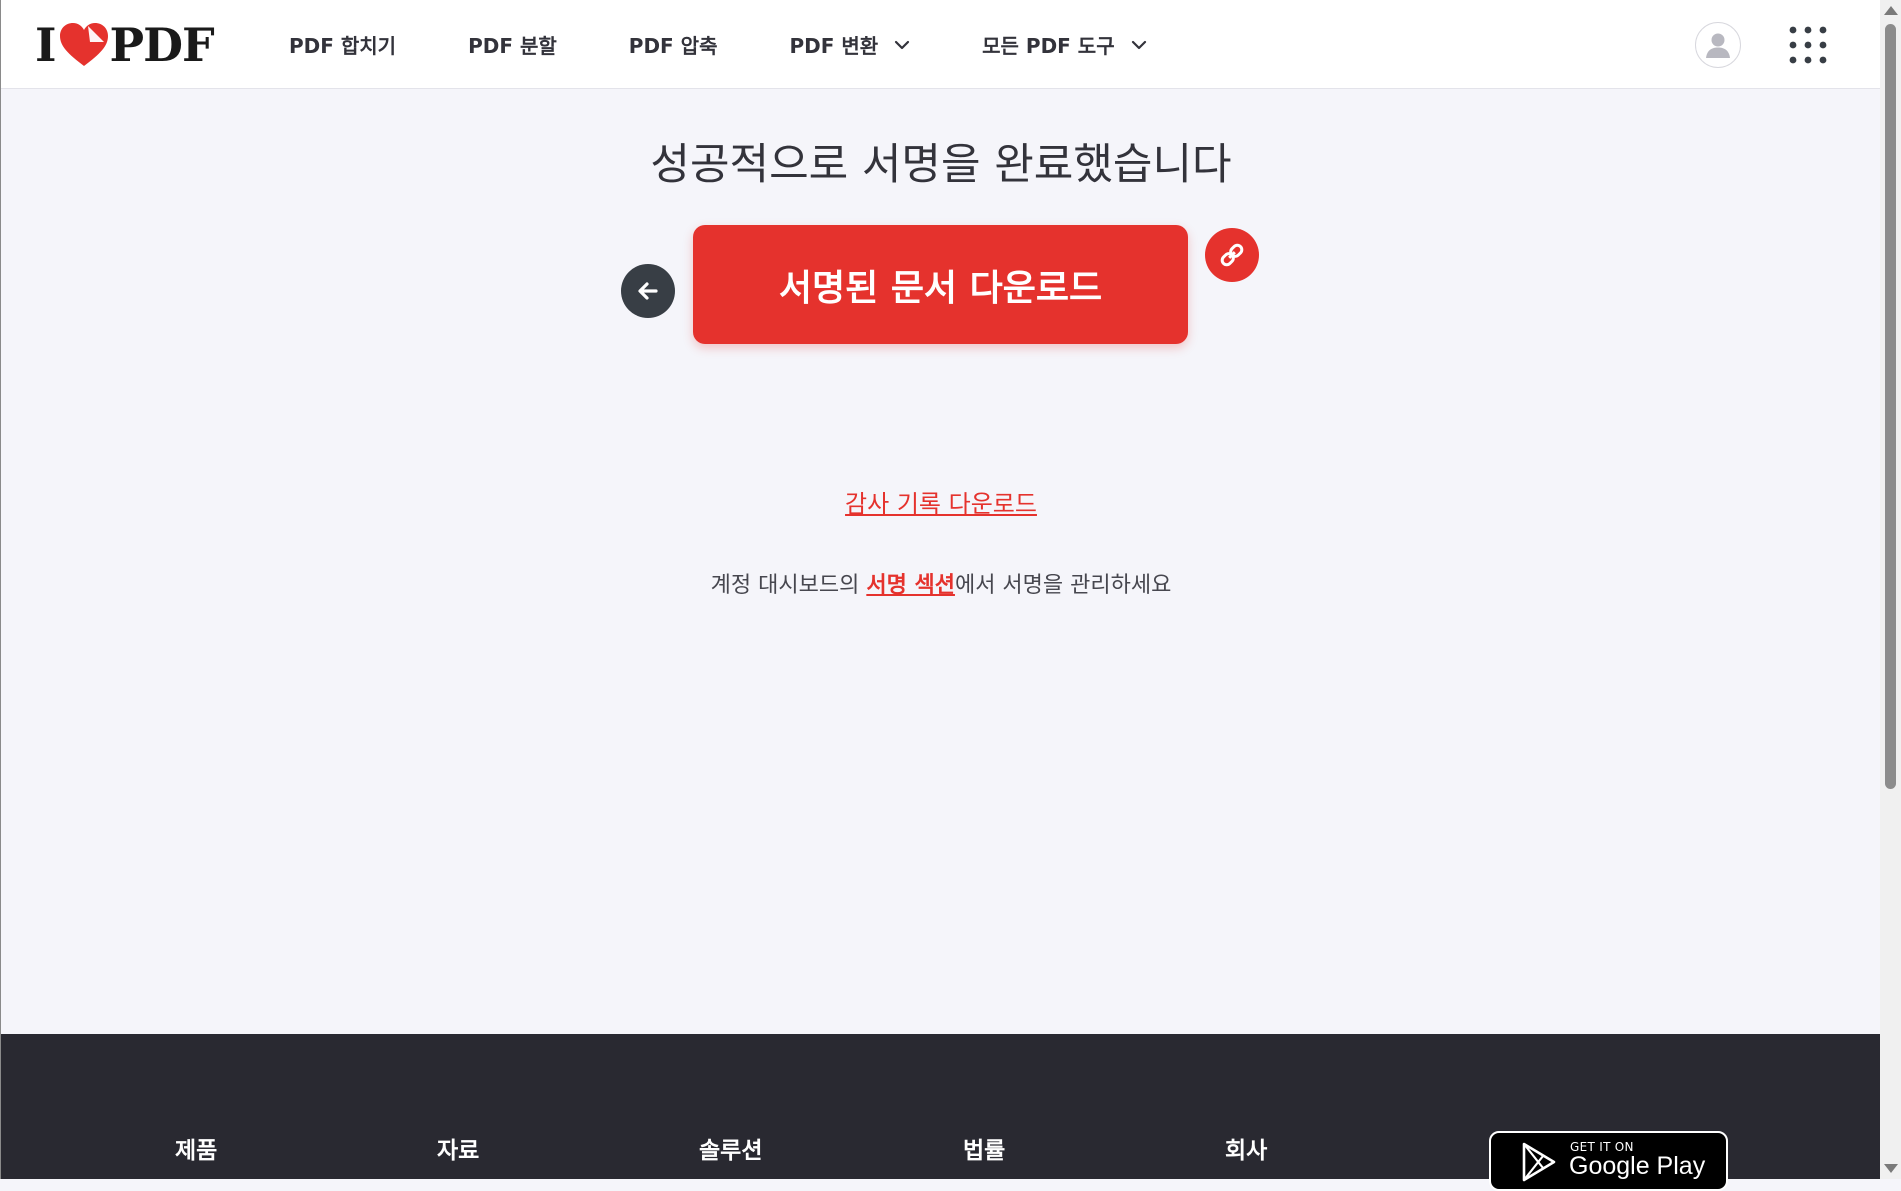 The height and width of the screenshot is (1191, 1901). I want to click on audit-trail-download-link: 감사 기록 다운로드, so click(941, 504).